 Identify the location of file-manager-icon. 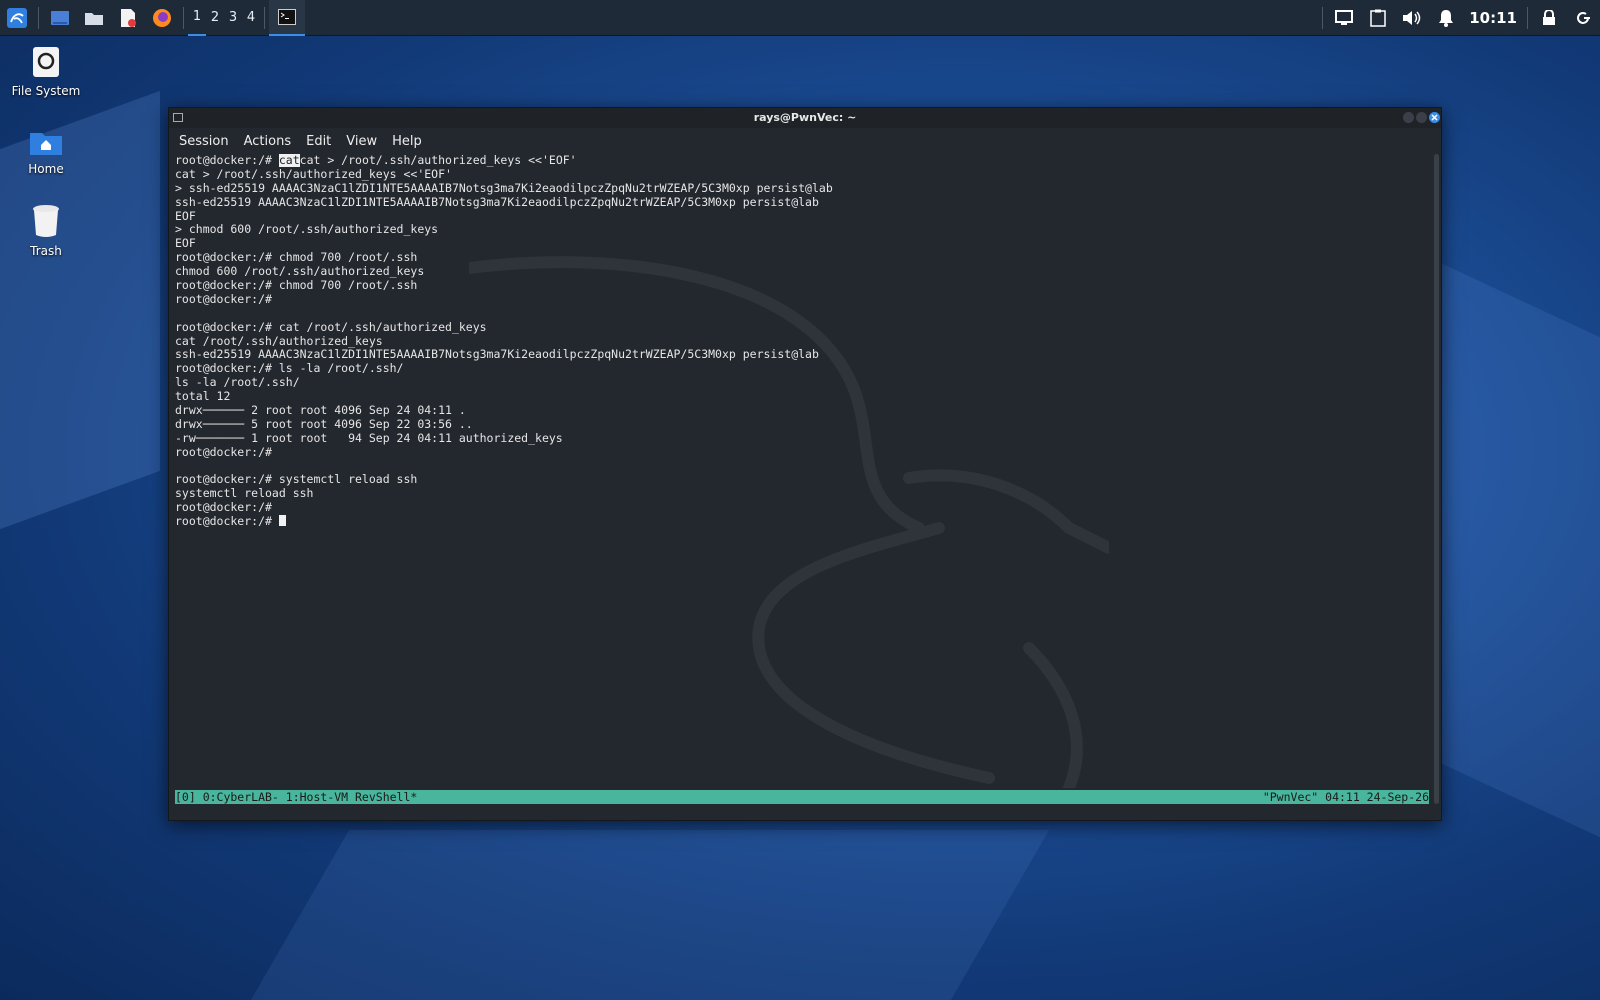
(94, 18).